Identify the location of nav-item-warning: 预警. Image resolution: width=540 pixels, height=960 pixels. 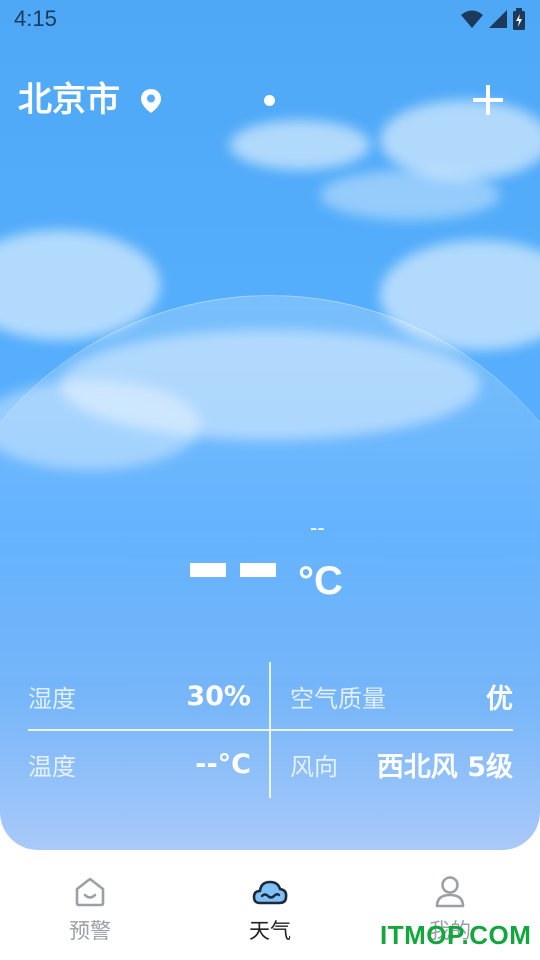
(90, 909).